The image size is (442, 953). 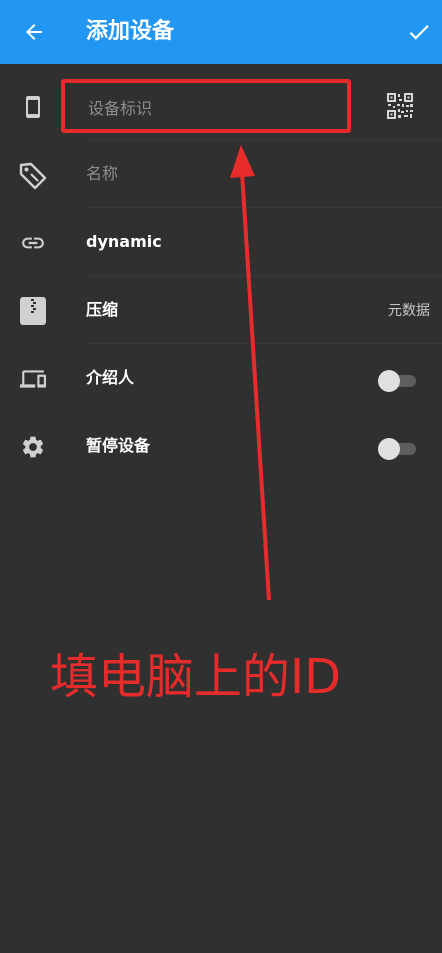 I want to click on annotation-text: 填电脑上的ID, so click(x=196, y=677).